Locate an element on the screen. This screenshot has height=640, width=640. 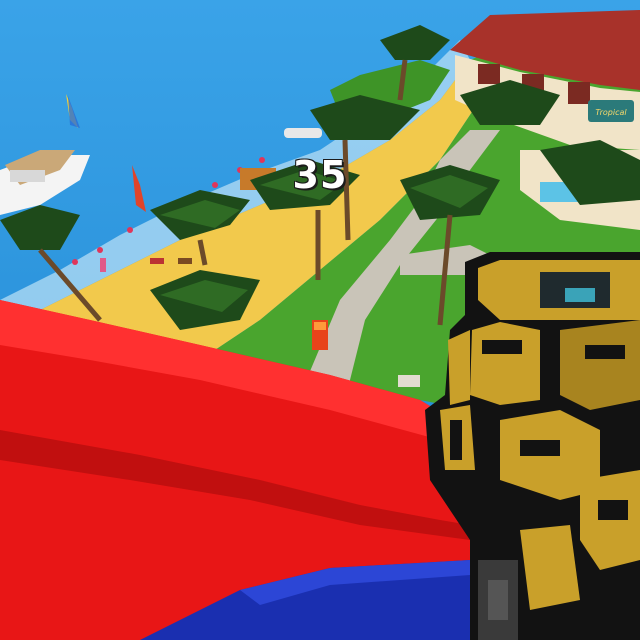
rock is located at coordinates (409, 381).